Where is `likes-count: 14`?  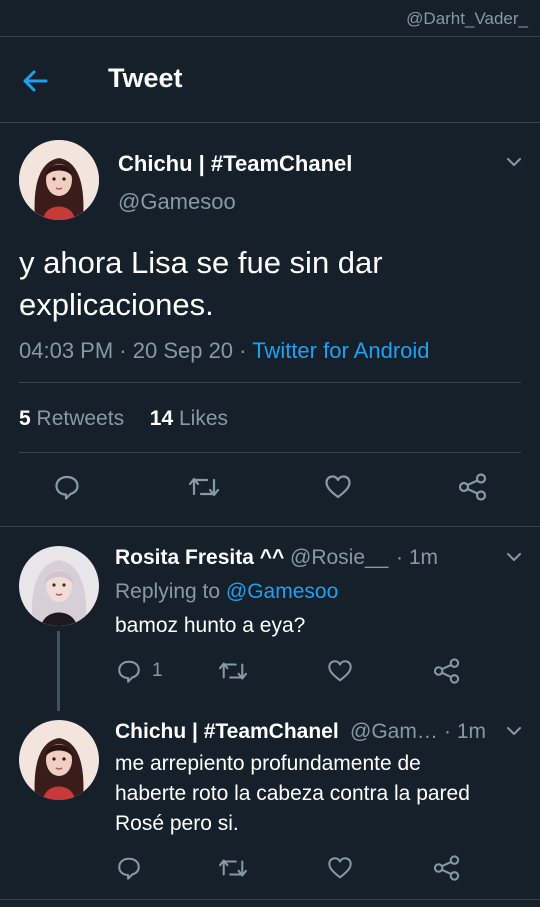 likes-count: 14 is located at coordinates (161, 418).